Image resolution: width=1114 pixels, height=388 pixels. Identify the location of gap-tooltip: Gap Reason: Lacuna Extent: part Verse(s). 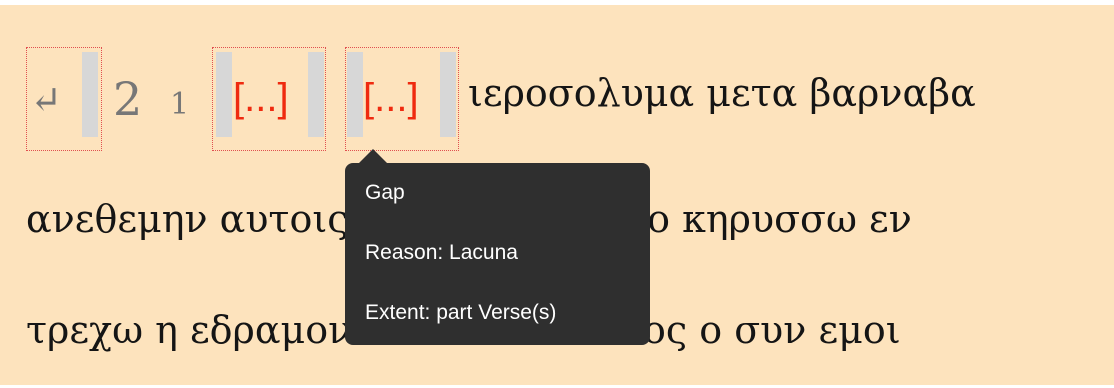
(497, 247).